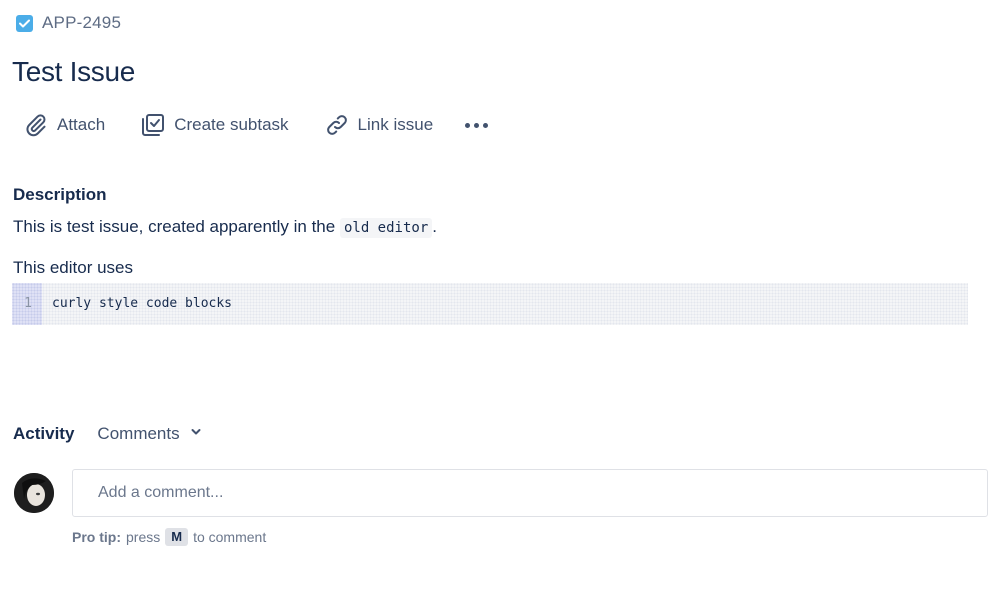 The image size is (999, 592). What do you see at coordinates (490, 304) in the screenshot?
I see `code-block: 1 curly style code blocks` at bounding box center [490, 304].